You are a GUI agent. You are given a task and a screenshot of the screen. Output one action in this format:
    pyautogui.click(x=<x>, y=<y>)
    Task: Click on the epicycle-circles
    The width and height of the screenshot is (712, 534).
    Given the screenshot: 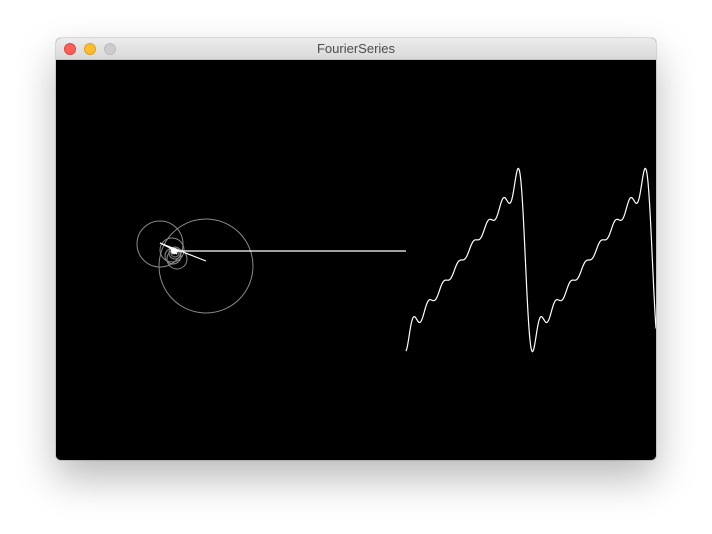 What is the action you would take?
    pyautogui.click(x=195, y=266)
    